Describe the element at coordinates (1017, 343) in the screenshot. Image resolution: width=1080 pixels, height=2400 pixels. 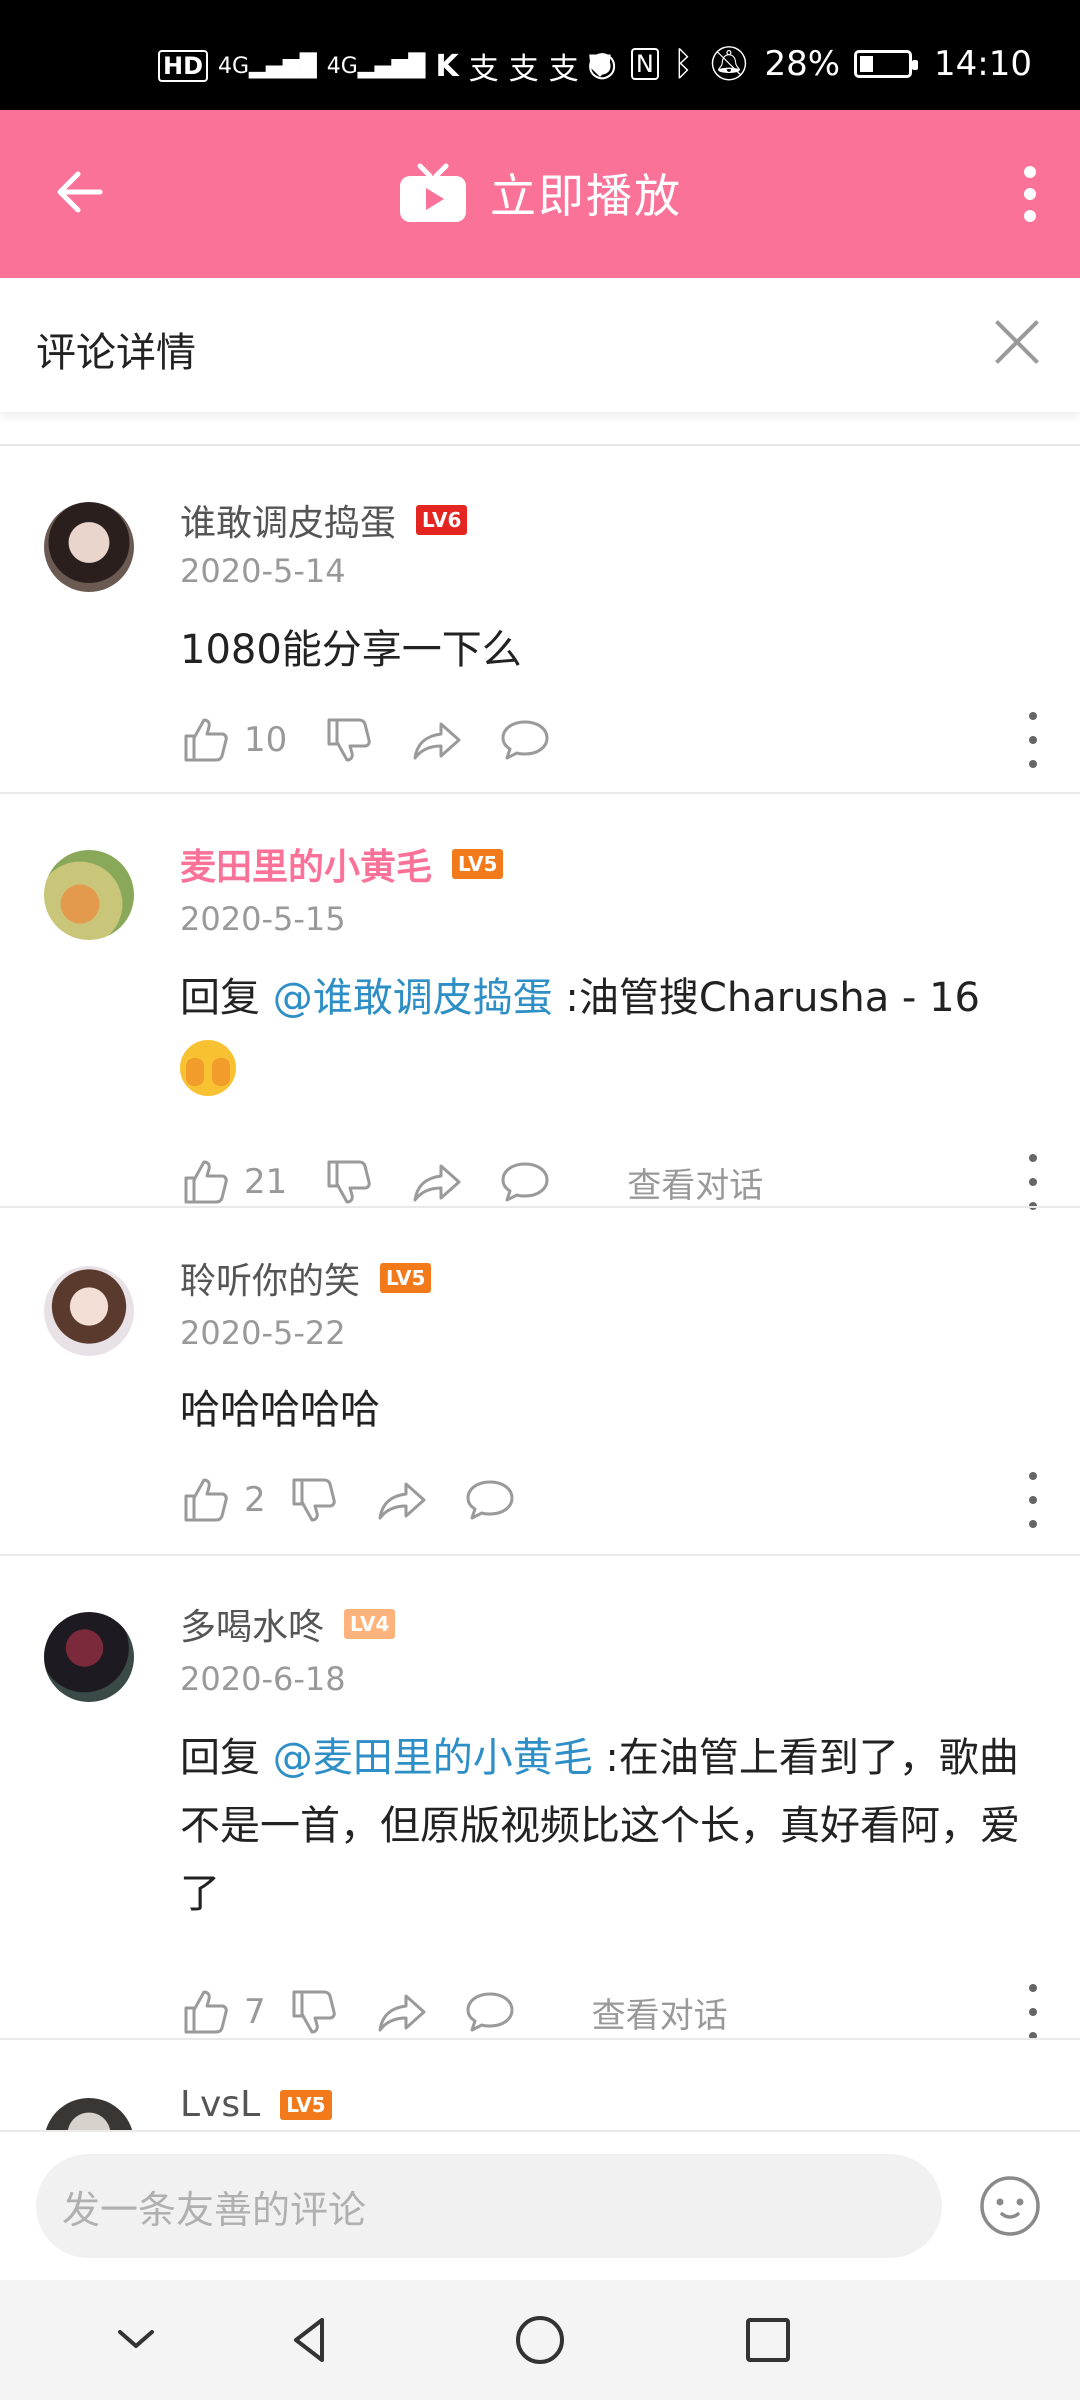
I see `close-icon` at that location.